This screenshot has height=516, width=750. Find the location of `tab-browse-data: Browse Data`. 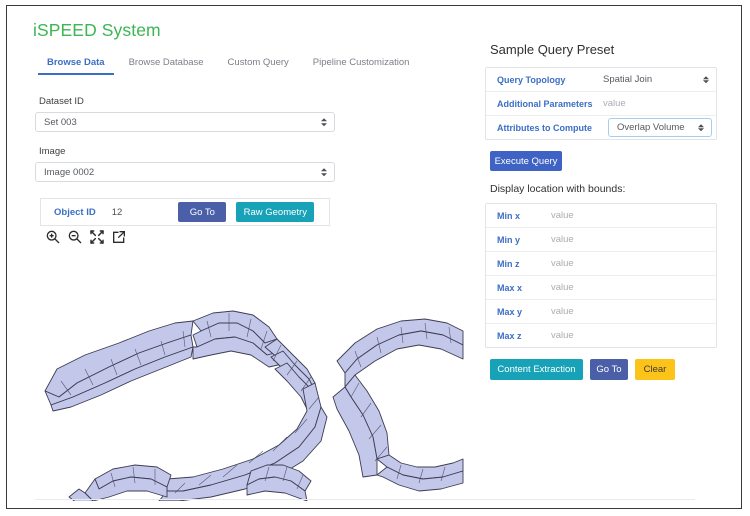

tab-browse-data: Browse Data is located at coordinates (76, 64).